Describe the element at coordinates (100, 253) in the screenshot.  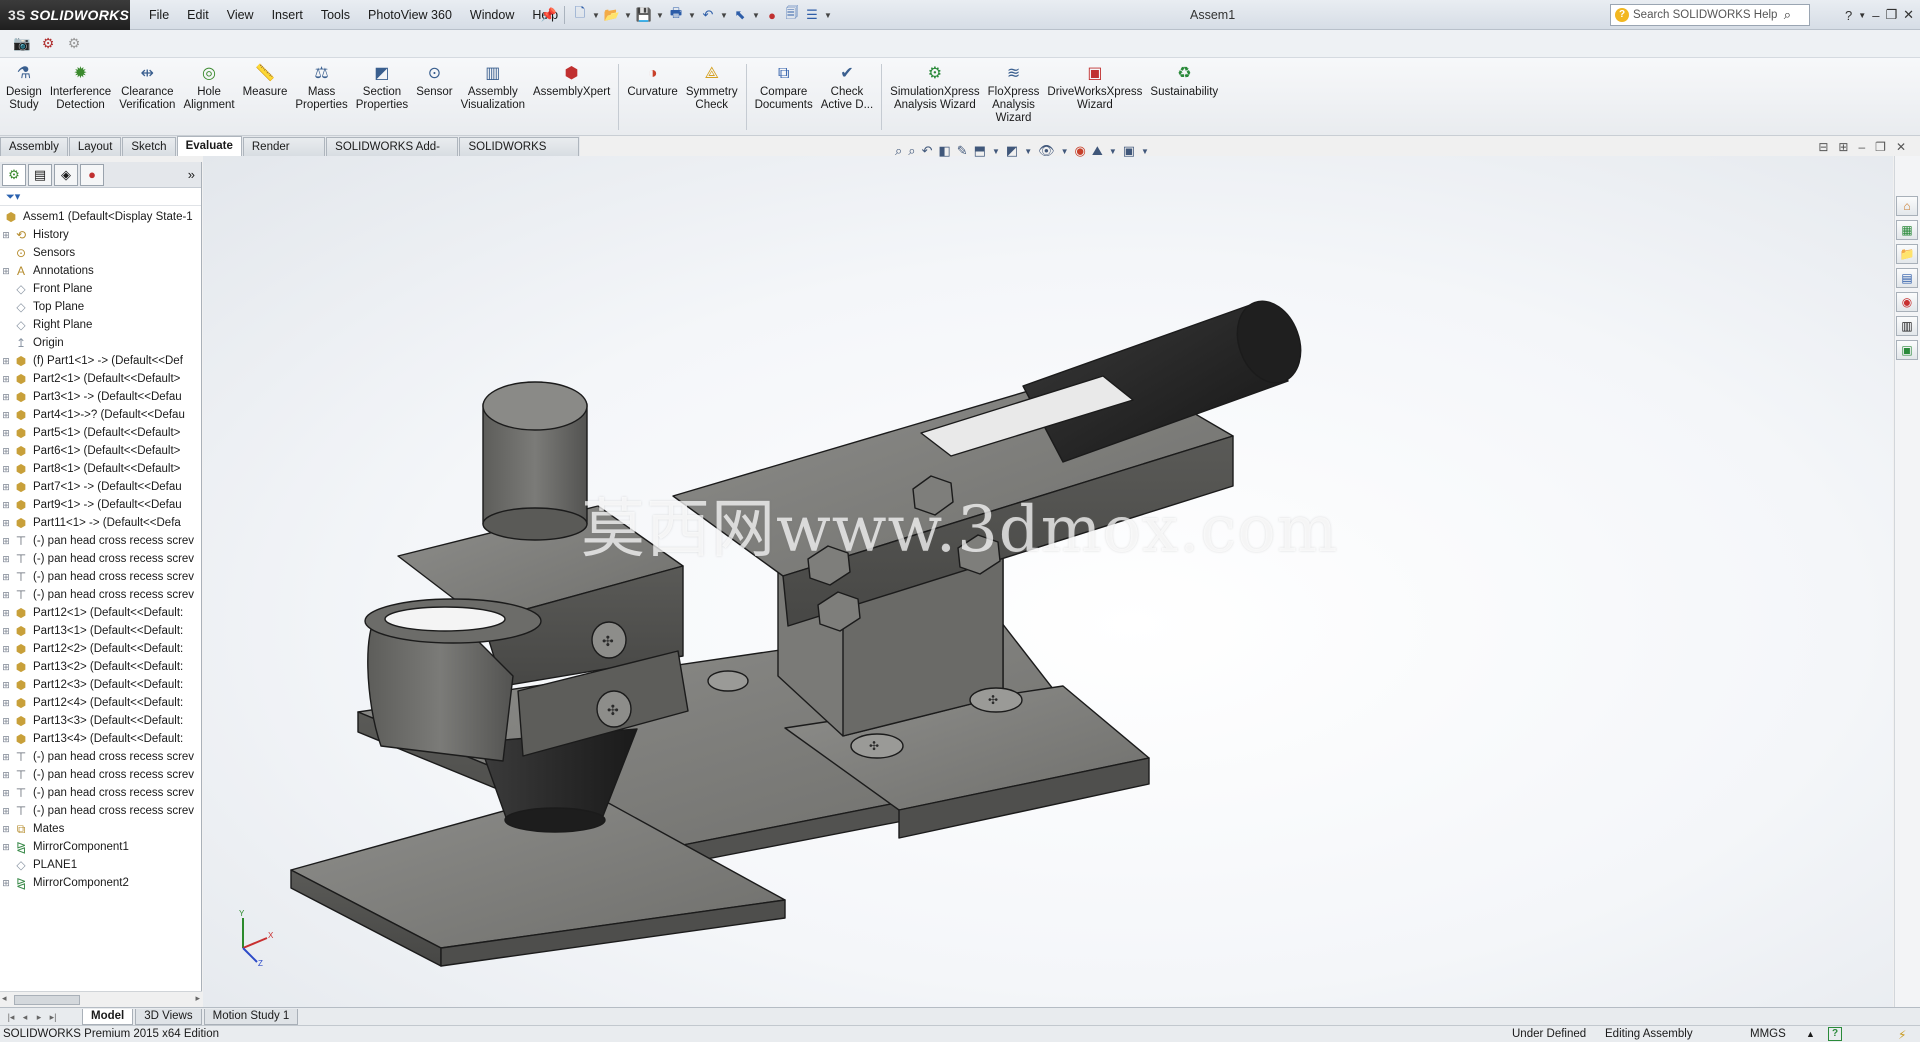
I see `tree-item: ⊙ Sensors` at that location.